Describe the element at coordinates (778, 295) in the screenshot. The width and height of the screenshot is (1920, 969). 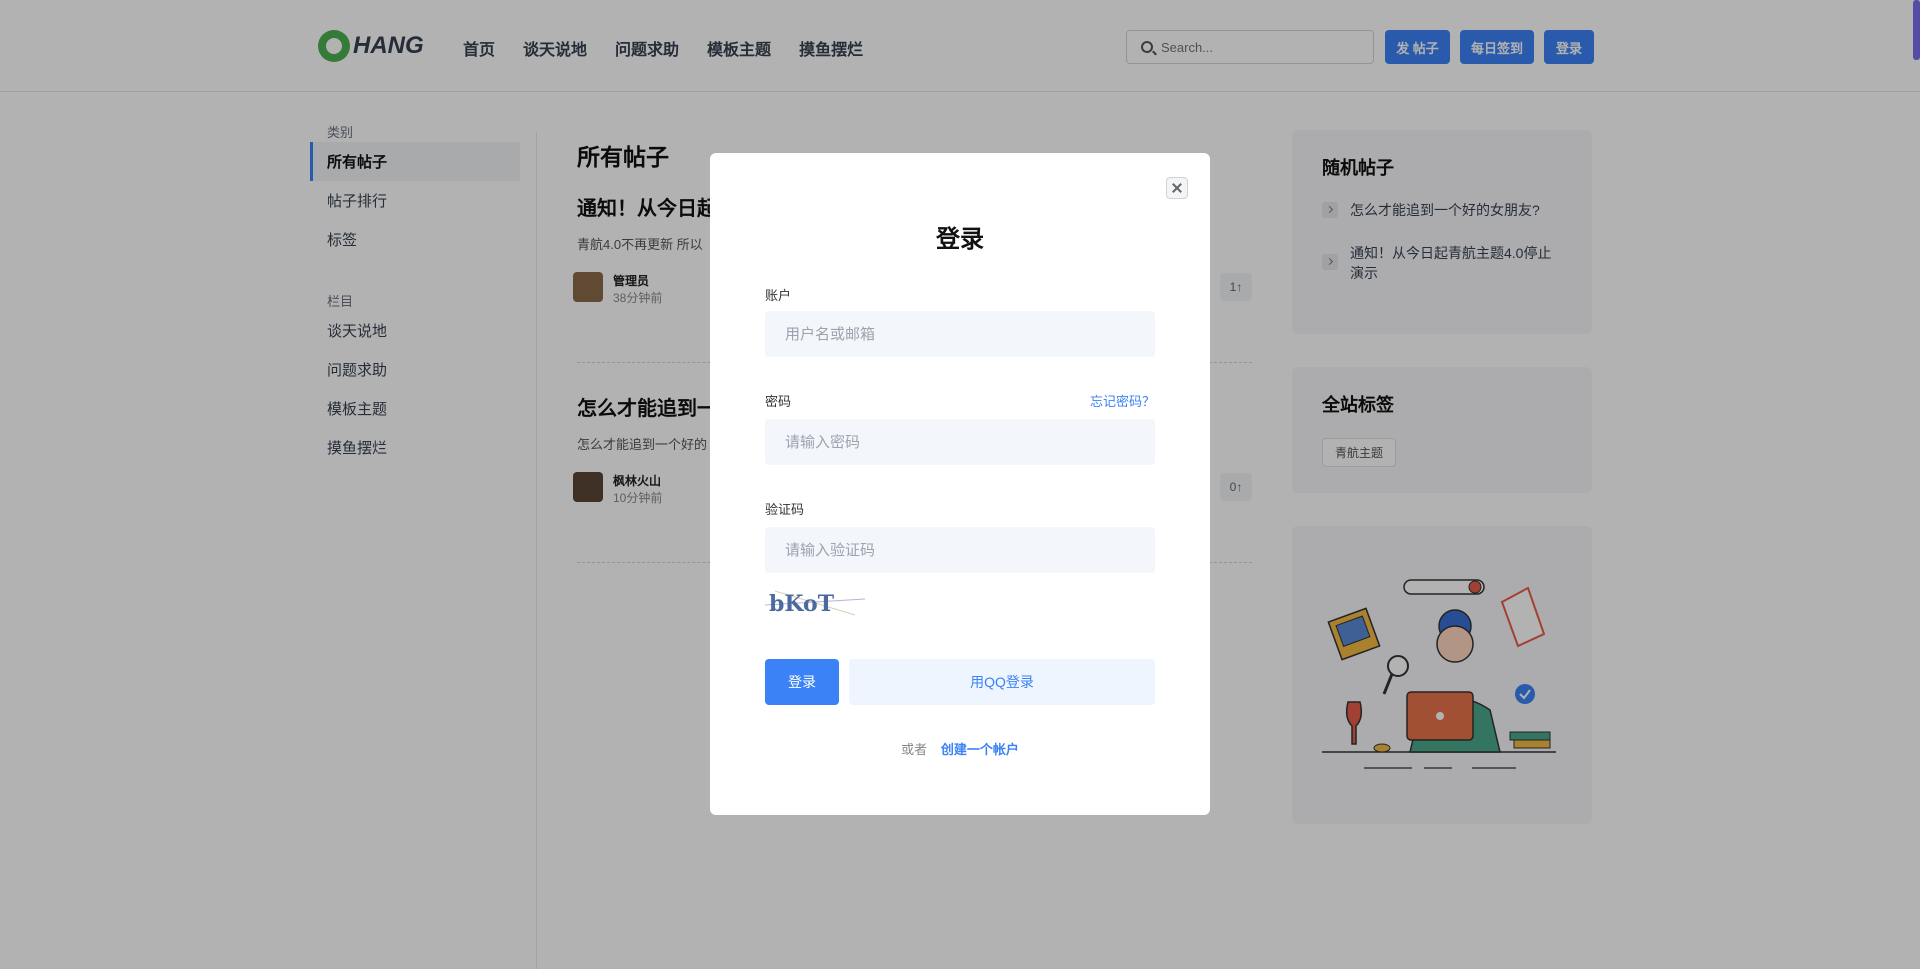
I see `account-label: 账户` at that location.